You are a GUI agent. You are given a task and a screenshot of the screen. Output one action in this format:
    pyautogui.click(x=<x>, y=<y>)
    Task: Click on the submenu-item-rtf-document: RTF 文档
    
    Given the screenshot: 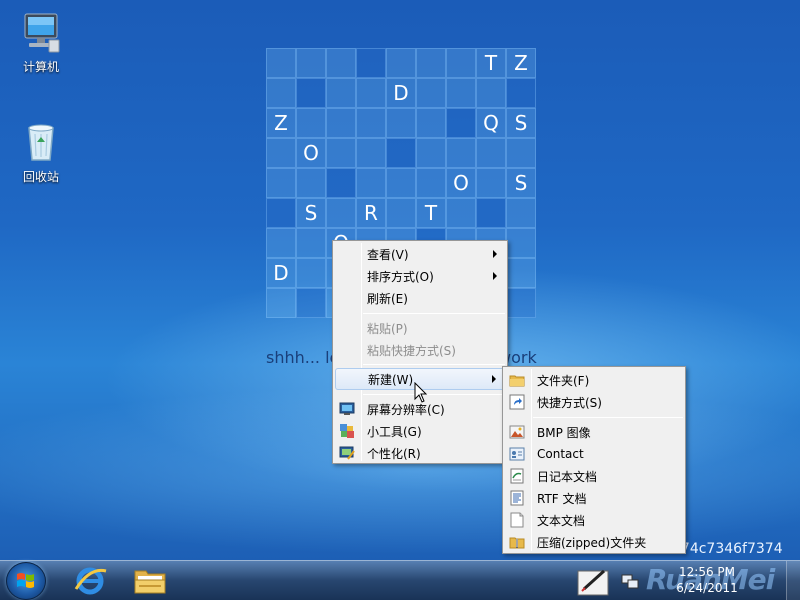 What is the action you would take?
    pyautogui.click(x=594, y=498)
    